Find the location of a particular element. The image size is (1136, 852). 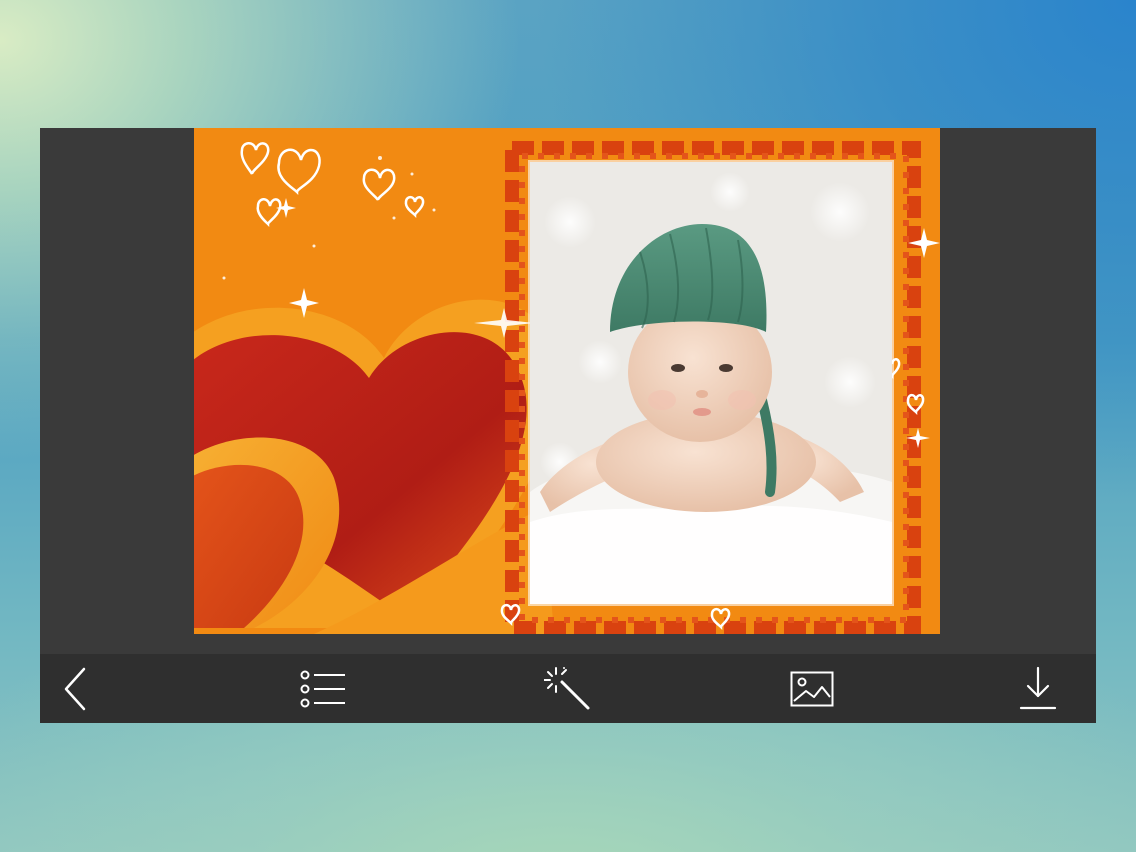

image-icon is located at coordinates (812, 689).